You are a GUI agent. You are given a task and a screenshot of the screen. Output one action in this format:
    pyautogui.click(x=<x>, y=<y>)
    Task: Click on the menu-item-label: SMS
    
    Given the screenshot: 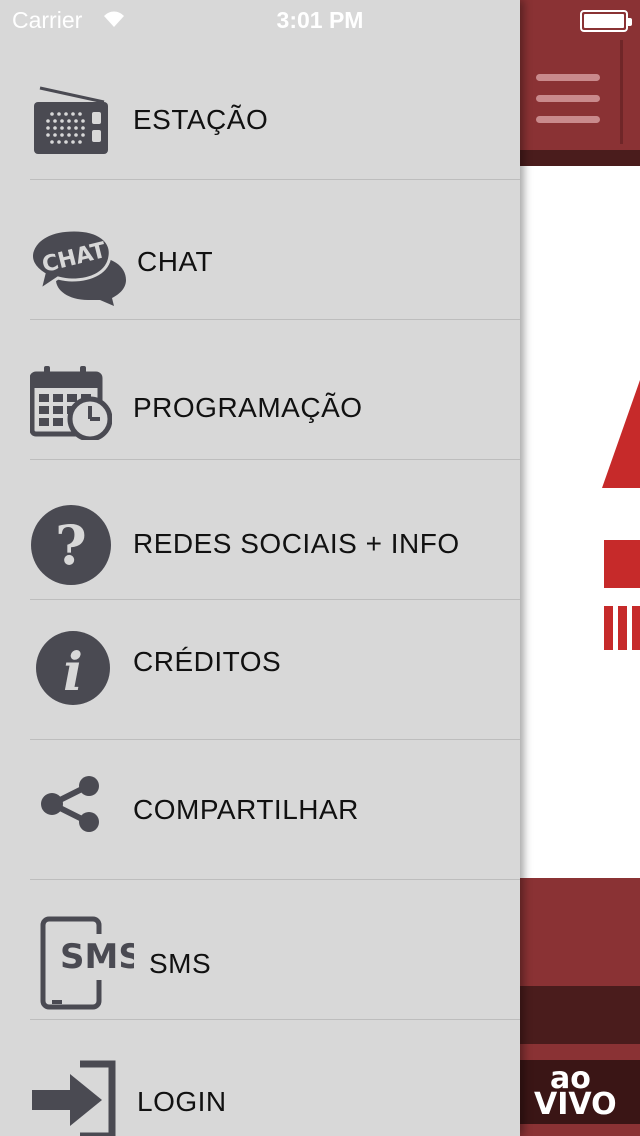 What is the action you would take?
    pyautogui.click(x=180, y=963)
    